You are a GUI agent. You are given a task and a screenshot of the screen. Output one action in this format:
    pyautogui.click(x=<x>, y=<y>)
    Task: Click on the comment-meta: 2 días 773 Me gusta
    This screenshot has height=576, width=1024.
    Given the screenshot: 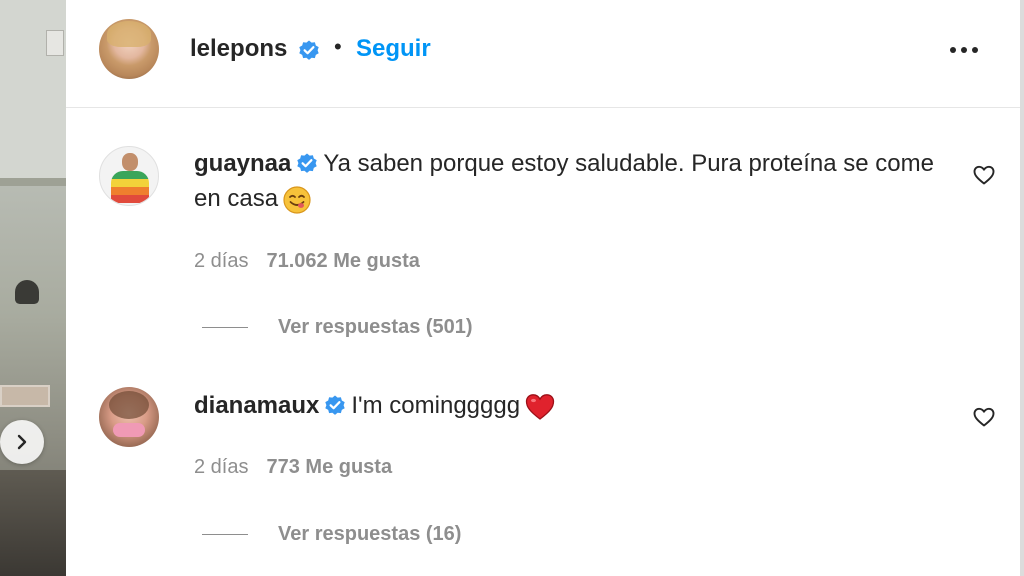 What is the action you would take?
    pyautogui.click(x=293, y=467)
    